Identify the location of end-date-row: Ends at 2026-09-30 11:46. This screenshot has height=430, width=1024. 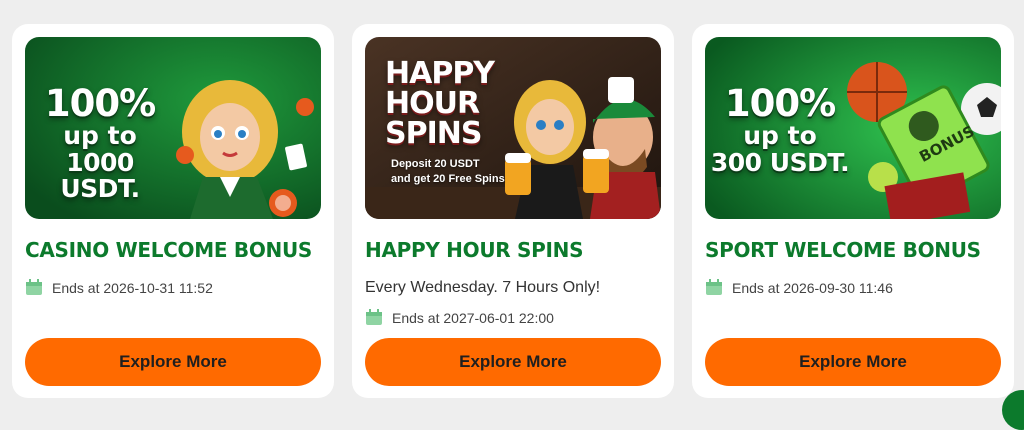
(853, 287).